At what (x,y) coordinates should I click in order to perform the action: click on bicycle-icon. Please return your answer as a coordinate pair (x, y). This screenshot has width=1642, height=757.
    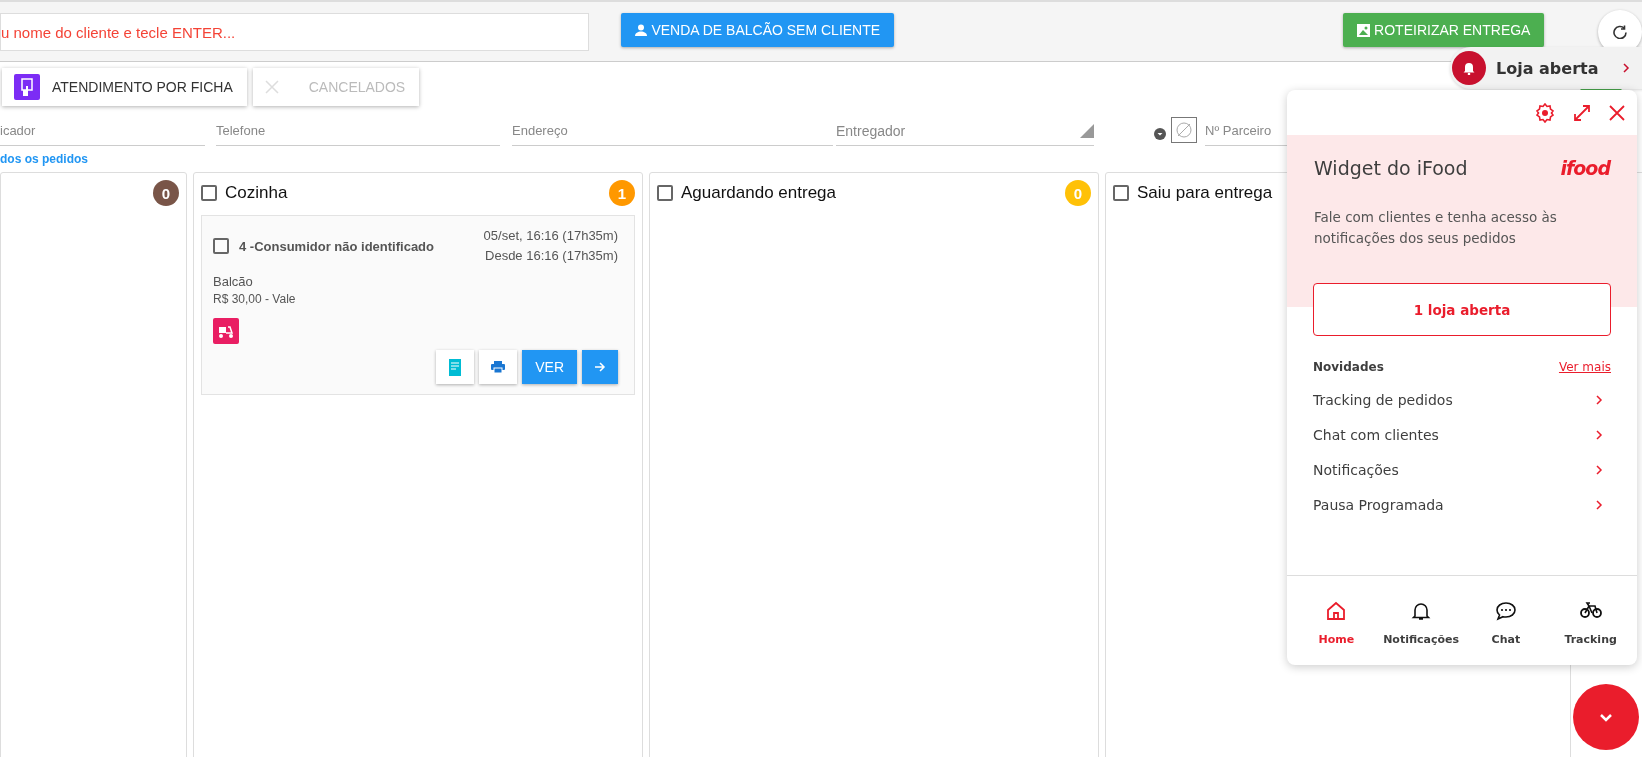
    Looking at the image, I should click on (1590, 609).